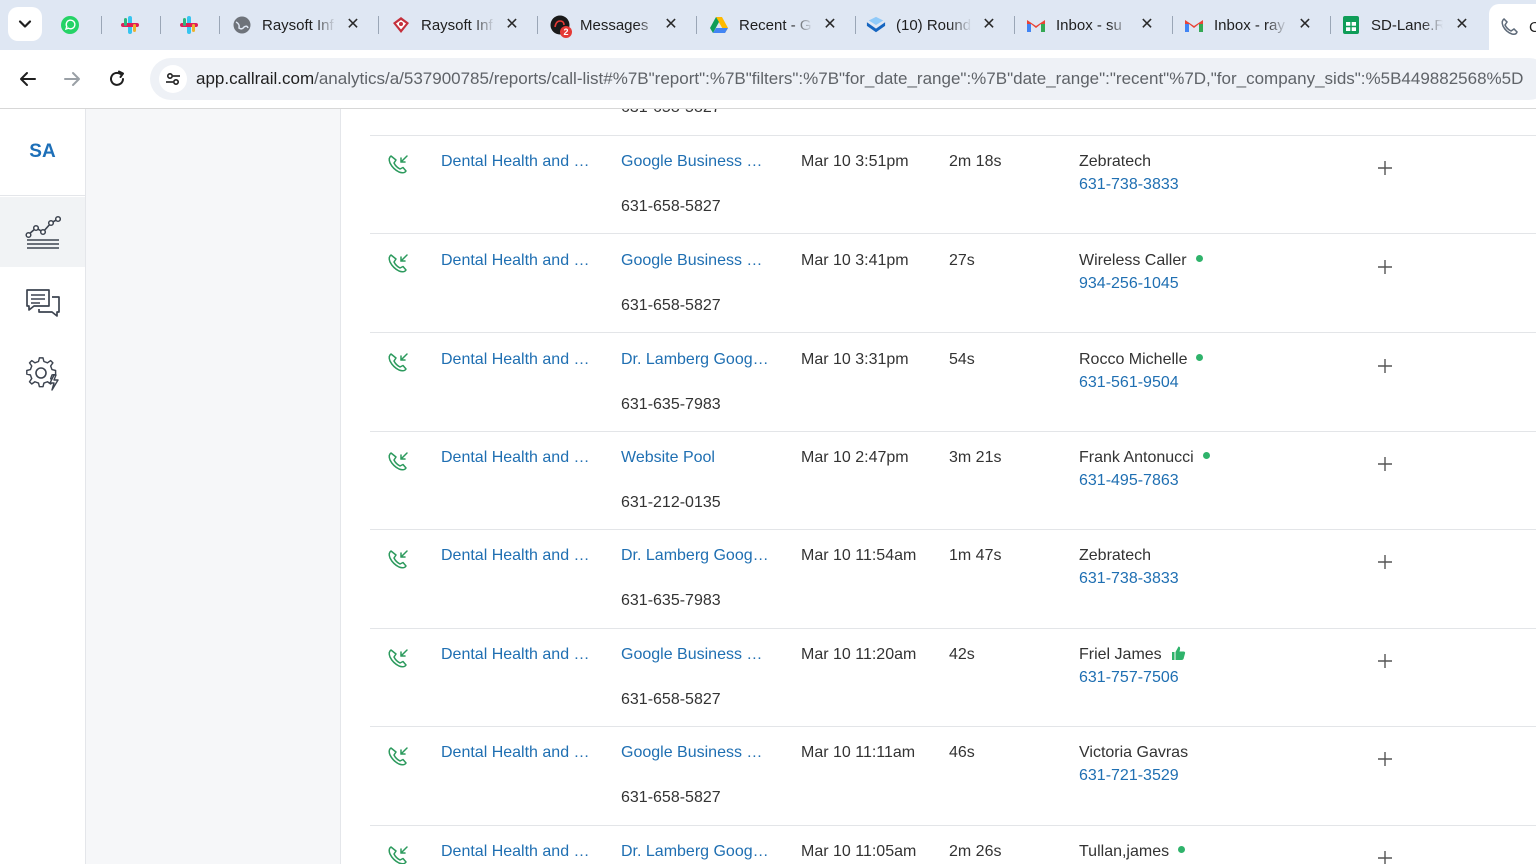  Describe the element at coordinates (859, 555) in the screenshot. I see `call-time: Mar 10 11:54am` at that location.